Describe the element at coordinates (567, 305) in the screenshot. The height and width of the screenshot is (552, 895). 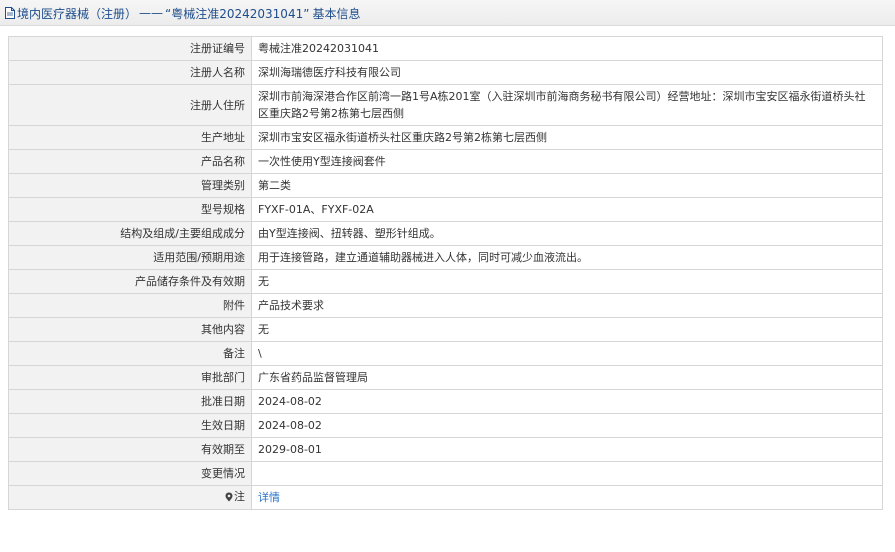
I see `row-value: 产品技术要求` at that location.